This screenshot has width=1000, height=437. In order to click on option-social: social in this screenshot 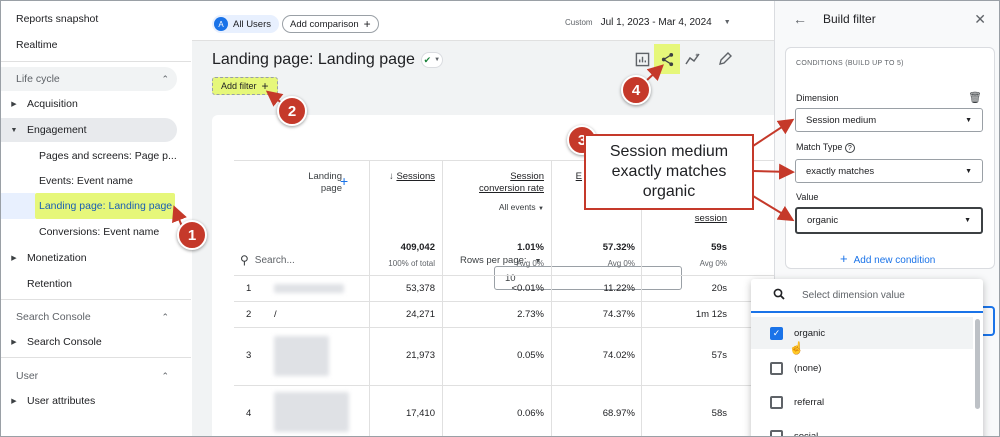, I will do `click(862, 428)`.